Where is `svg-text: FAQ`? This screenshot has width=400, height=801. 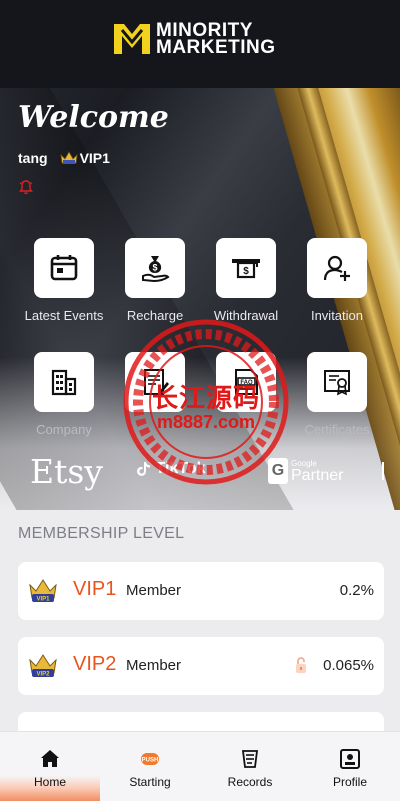
svg-text: FAQ is located at coordinates (246, 383).